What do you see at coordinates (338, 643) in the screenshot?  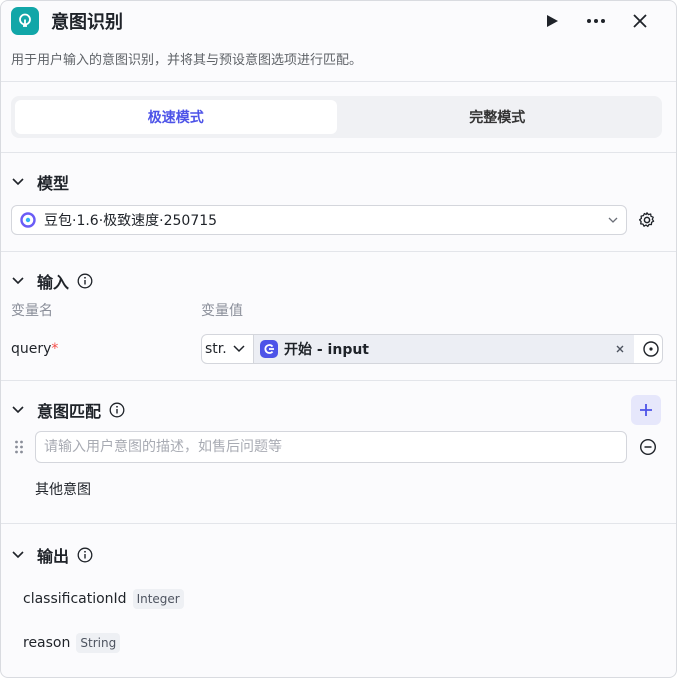 I see `output-field-row: reason String` at bounding box center [338, 643].